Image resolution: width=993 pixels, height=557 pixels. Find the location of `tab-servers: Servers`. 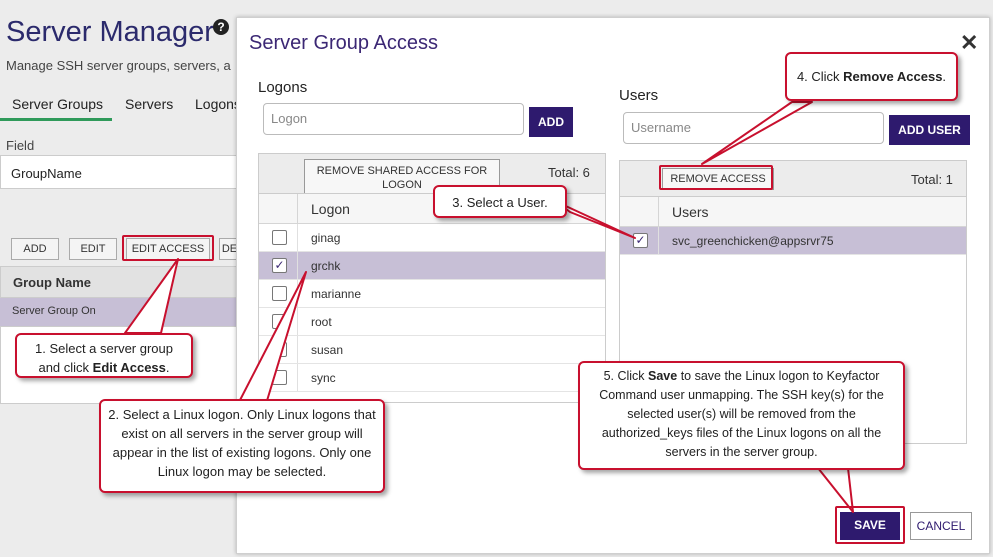

tab-servers: Servers is located at coordinates (149, 104).